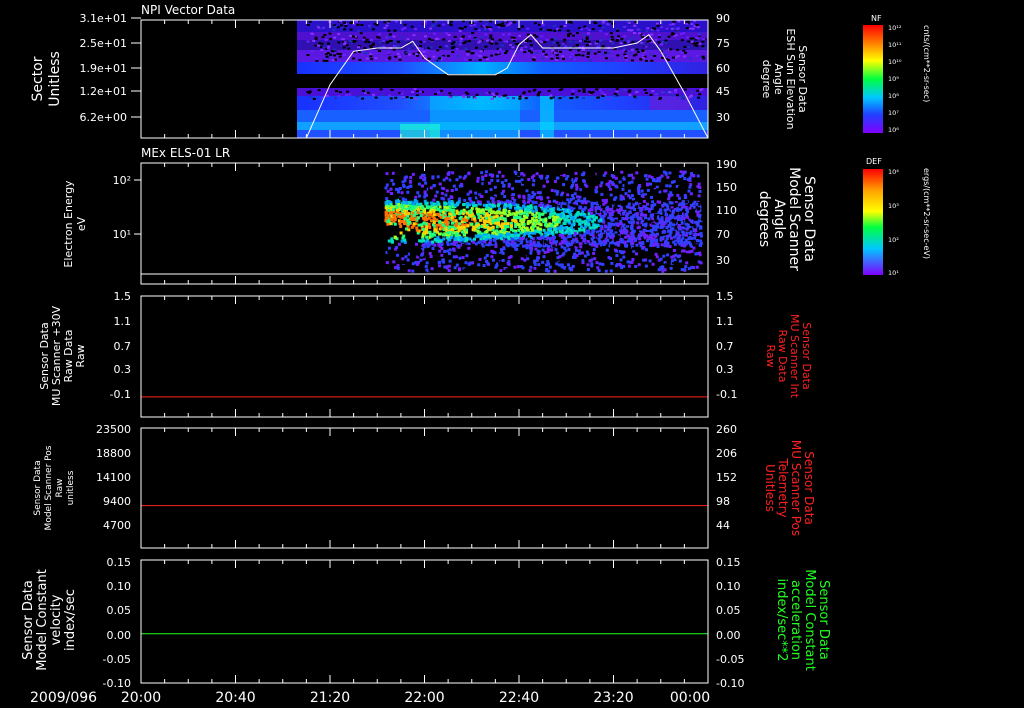 The height and width of the screenshot is (708, 1024). Describe the element at coordinates (613, 698) in the screenshot. I see `time-tick-label: 23:20` at that location.